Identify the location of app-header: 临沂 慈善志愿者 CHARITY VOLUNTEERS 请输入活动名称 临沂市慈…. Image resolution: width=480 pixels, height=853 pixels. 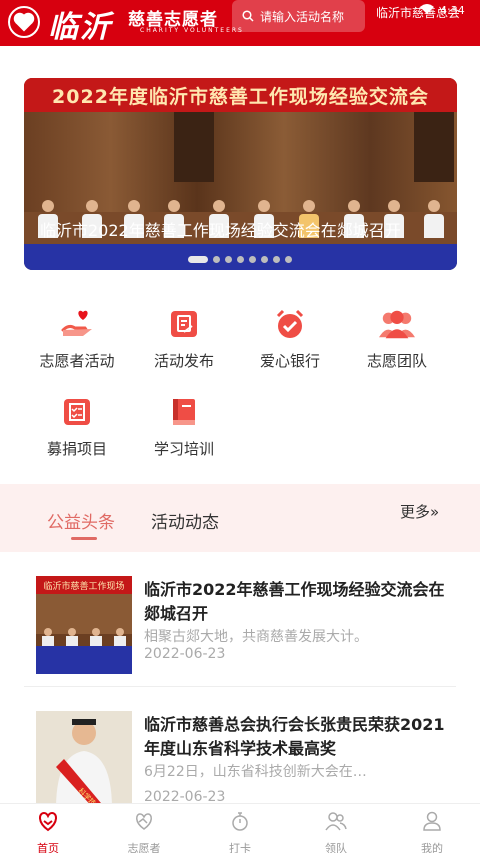
(240, 23).